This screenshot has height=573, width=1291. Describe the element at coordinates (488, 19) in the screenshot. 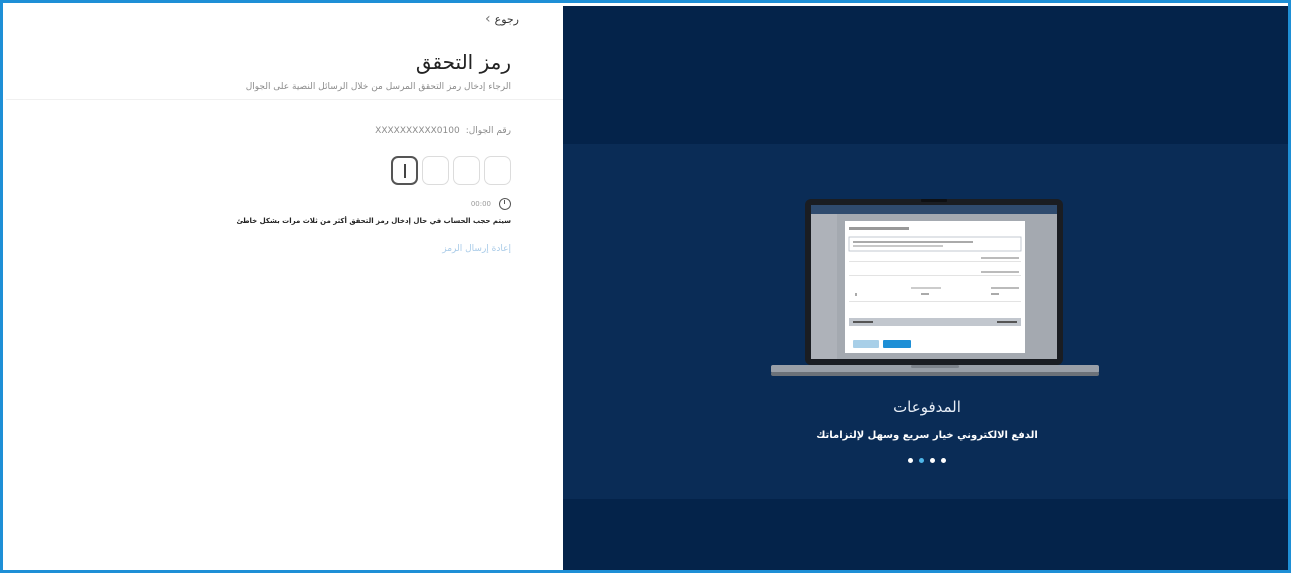

I see `chevron-right-icon: ›` at that location.